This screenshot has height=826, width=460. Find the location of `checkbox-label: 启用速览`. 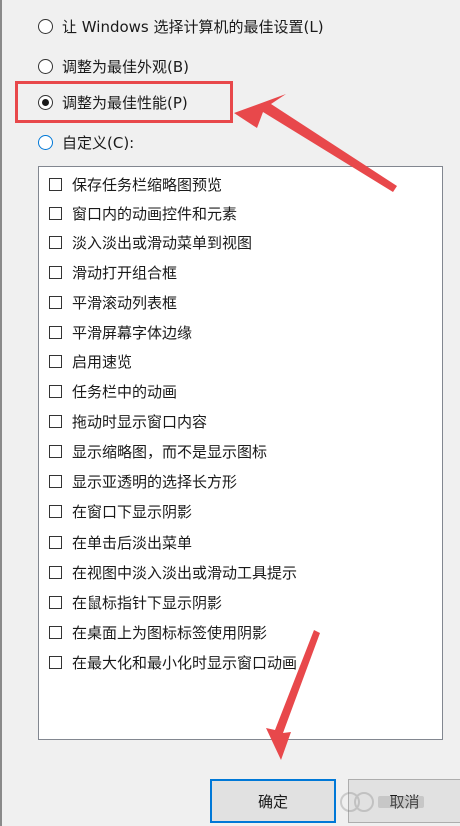

checkbox-label: 启用速览 is located at coordinates (102, 361).